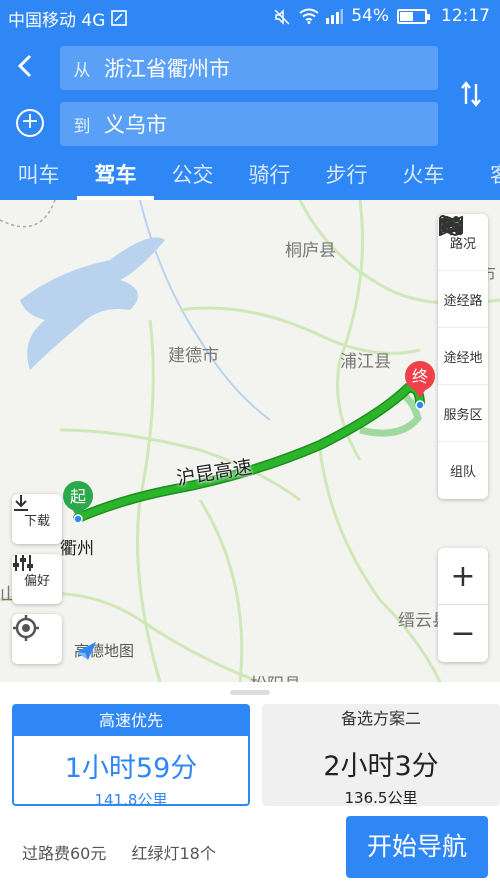 This screenshot has width=500, height=889. What do you see at coordinates (249, 124) in the screenshot?
I see `to-field: 到 义乌市` at bounding box center [249, 124].